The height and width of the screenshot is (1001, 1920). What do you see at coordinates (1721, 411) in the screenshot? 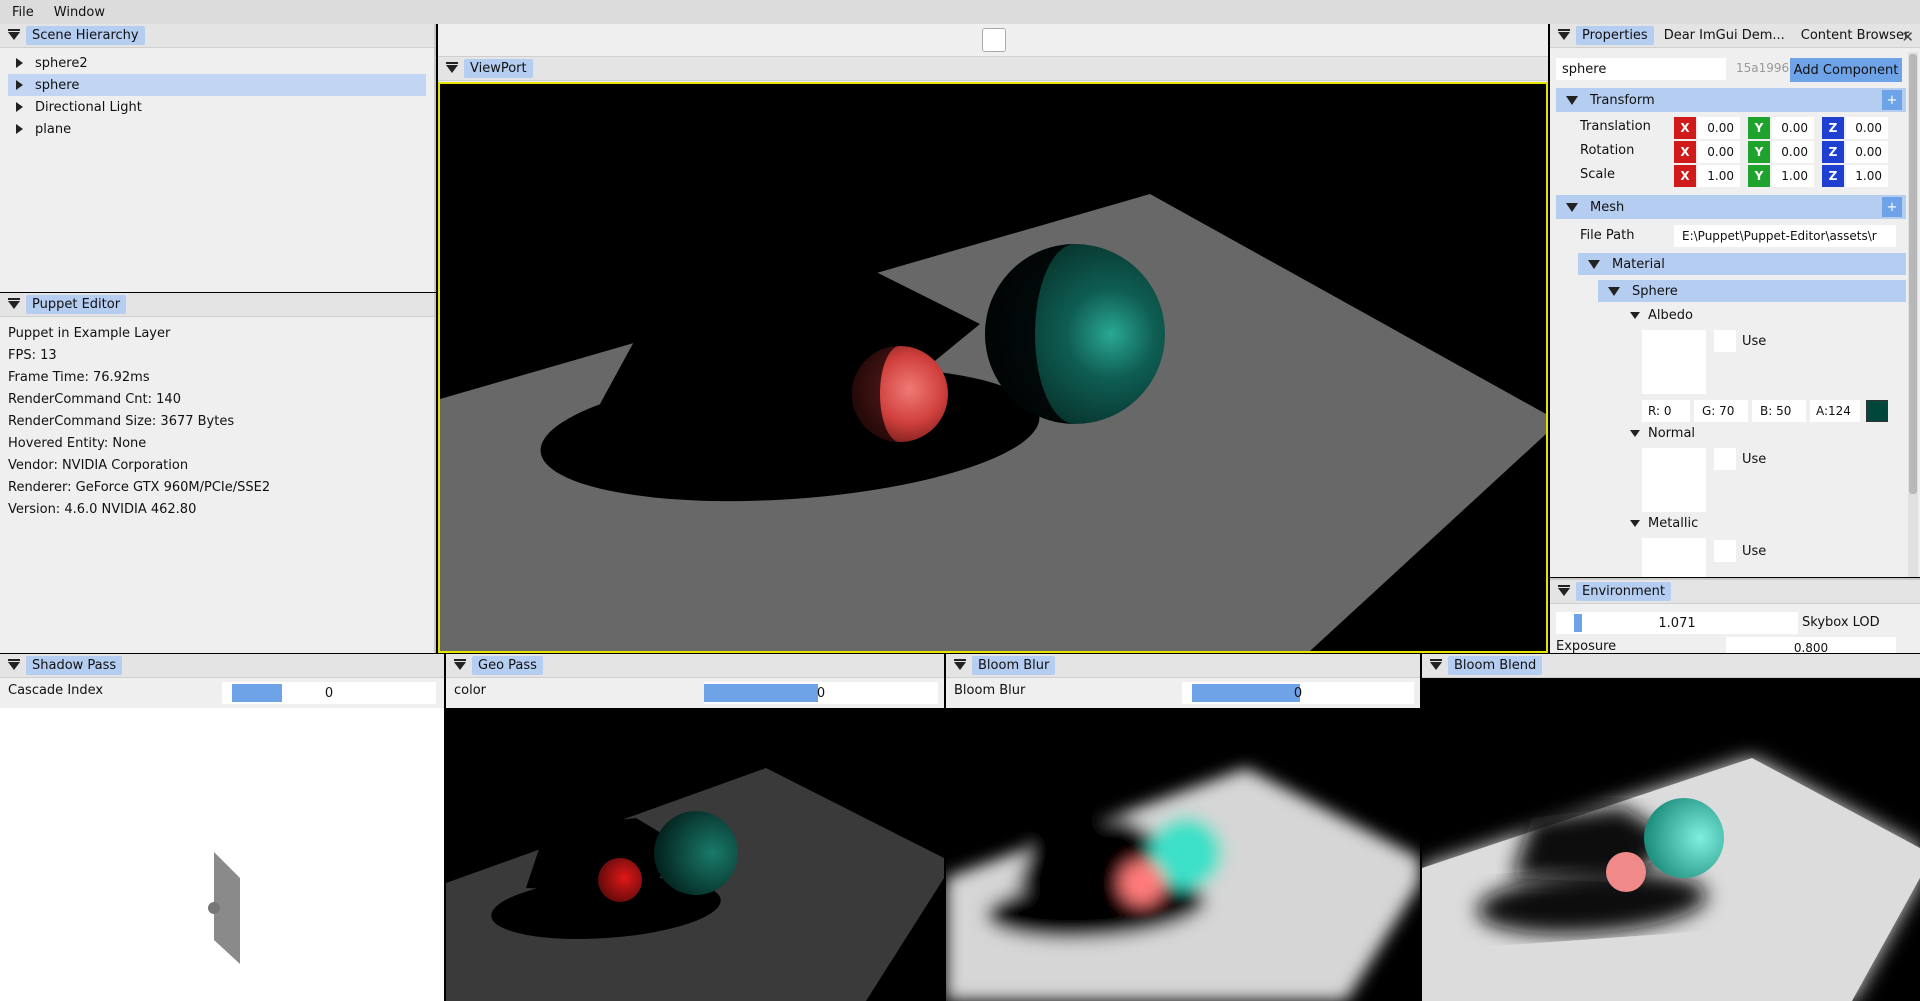
I see `albedo-g-field: G: 70` at bounding box center [1721, 411].